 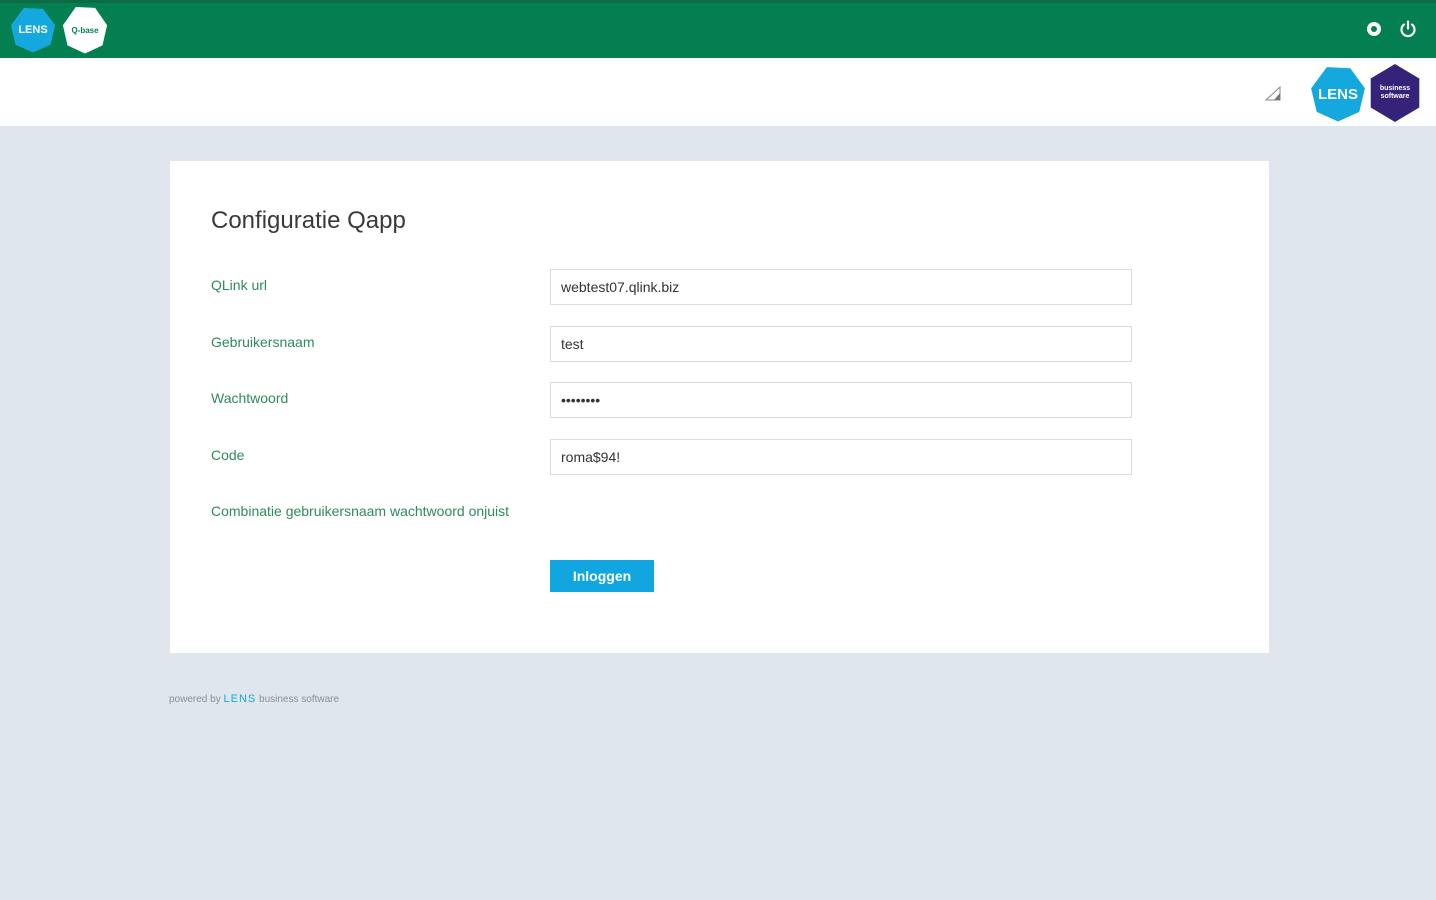 What do you see at coordinates (841, 400) in the screenshot?
I see `password-input: ••••••••` at bounding box center [841, 400].